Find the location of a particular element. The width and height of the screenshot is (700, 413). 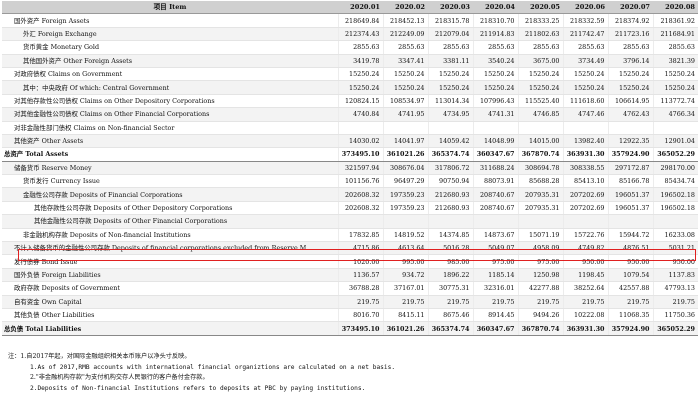

header-period: 2020.02 is located at coordinates (405, 8).